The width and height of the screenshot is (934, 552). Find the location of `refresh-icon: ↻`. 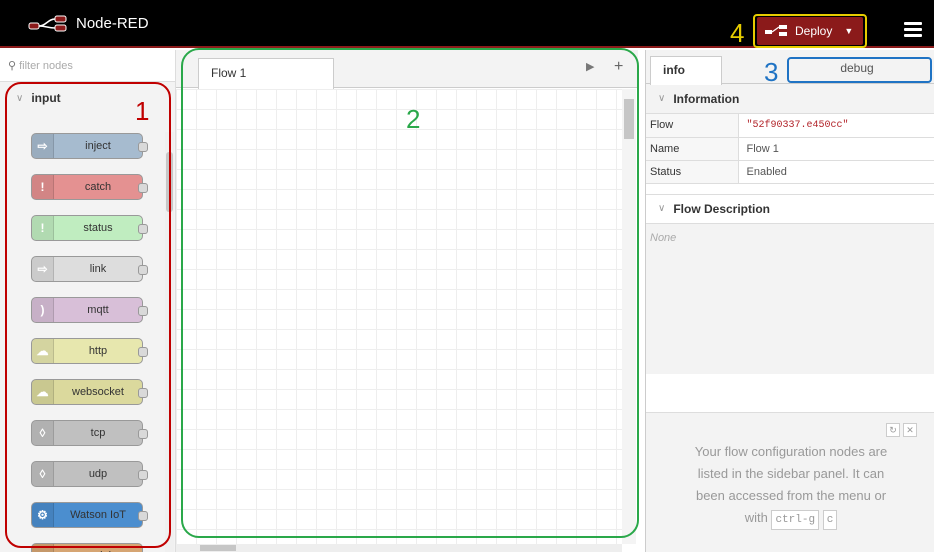

refresh-icon: ↻ is located at coordinates (893, 430).